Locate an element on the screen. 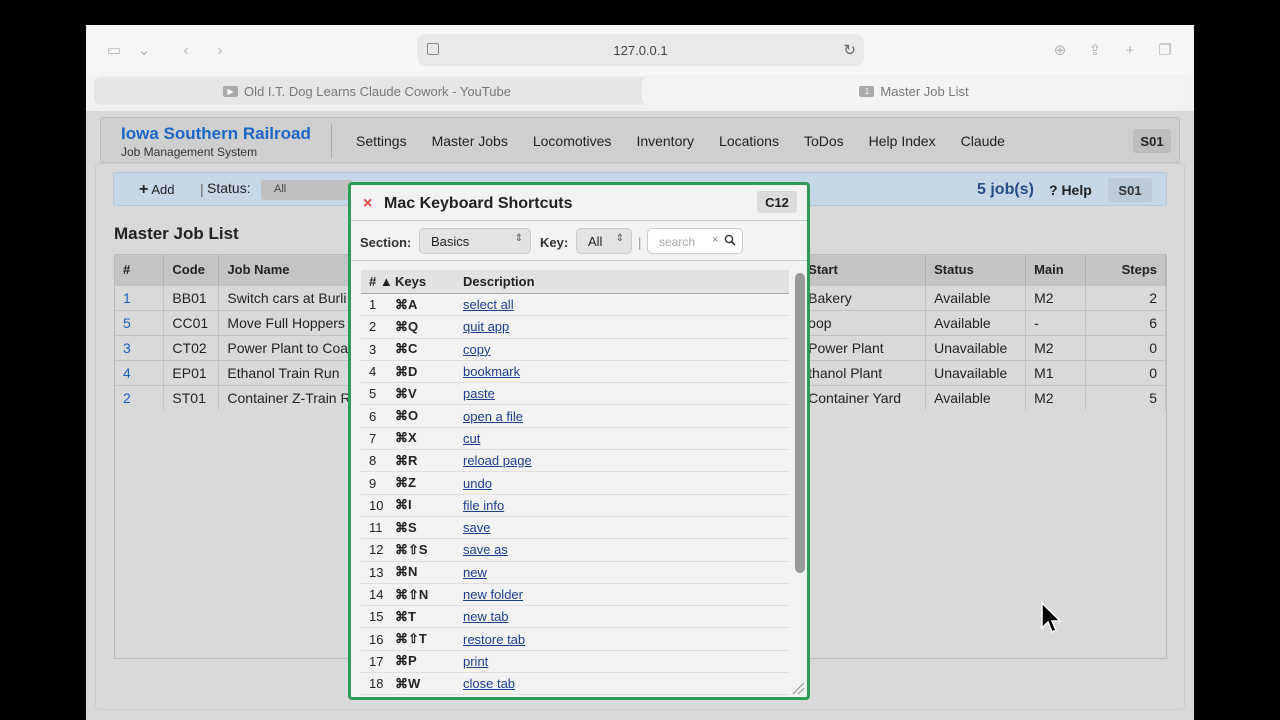 This screenshot has height=720, width=1280. shortcut-row: 9 ⌘Z undo is located at coordinates (575, 483).